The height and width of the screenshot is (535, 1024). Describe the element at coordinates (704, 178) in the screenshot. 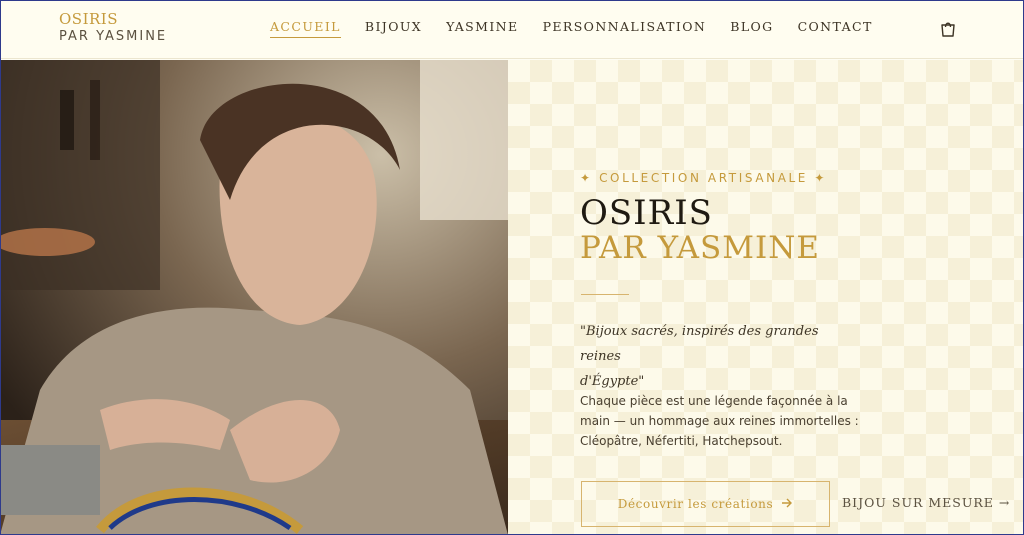

I see `collection-tagline: ✦ COLLECTION ARTISANALE ✦` at that location.